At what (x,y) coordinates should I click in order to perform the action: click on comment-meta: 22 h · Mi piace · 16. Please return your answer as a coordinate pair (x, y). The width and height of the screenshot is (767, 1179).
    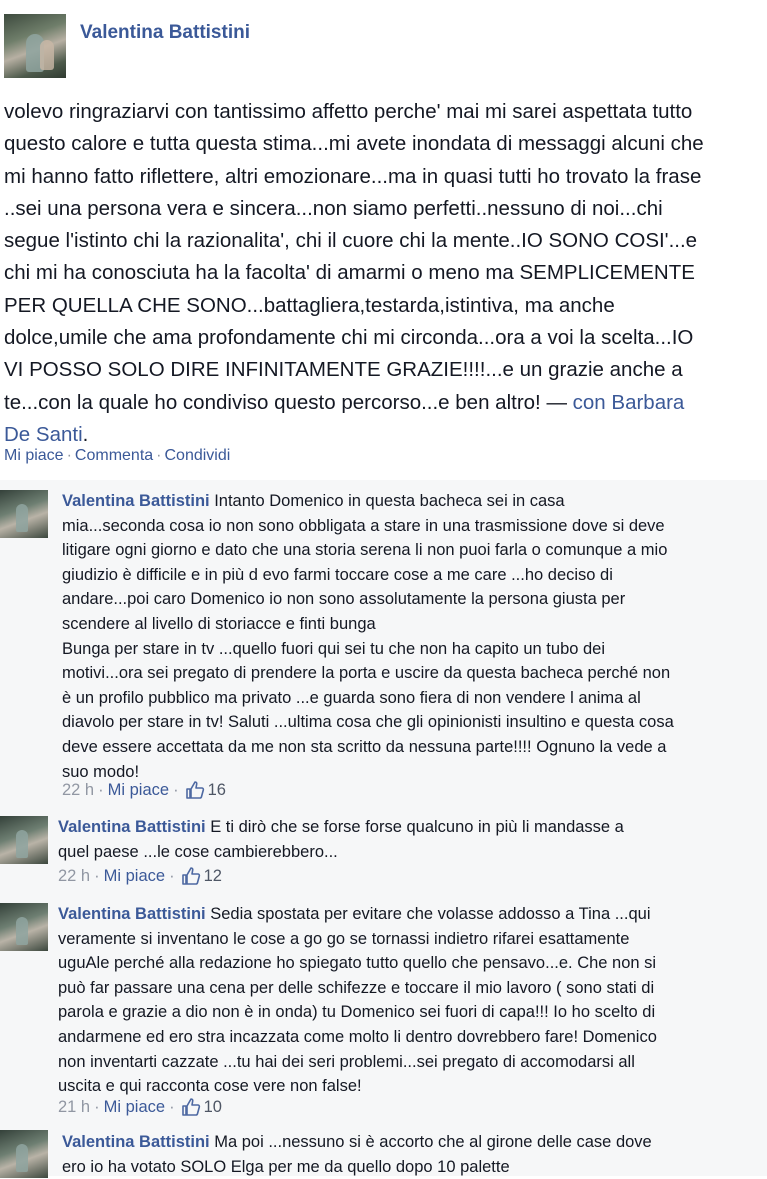
    Looking at the image, I should click on (144, 790).